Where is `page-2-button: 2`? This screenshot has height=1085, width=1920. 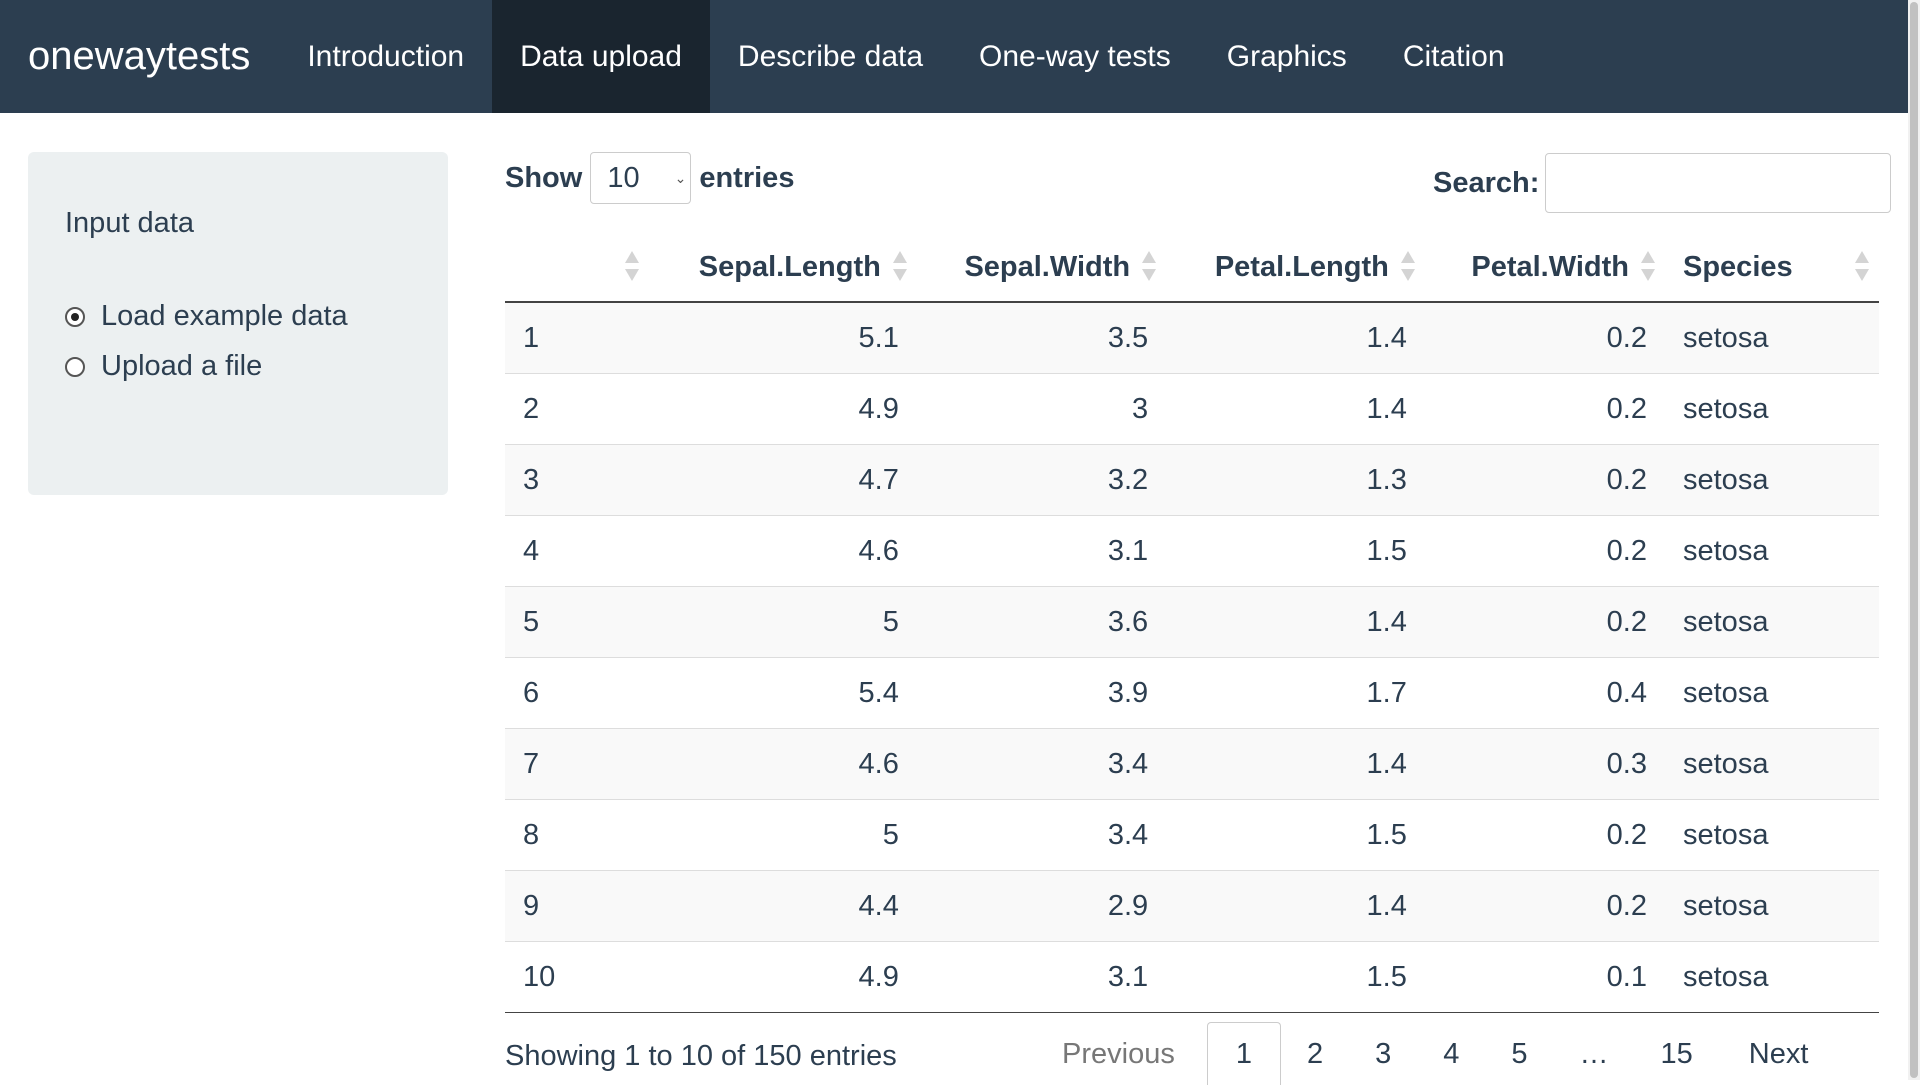 page-2-button: 2 is located at coordinates (1315, 1054).